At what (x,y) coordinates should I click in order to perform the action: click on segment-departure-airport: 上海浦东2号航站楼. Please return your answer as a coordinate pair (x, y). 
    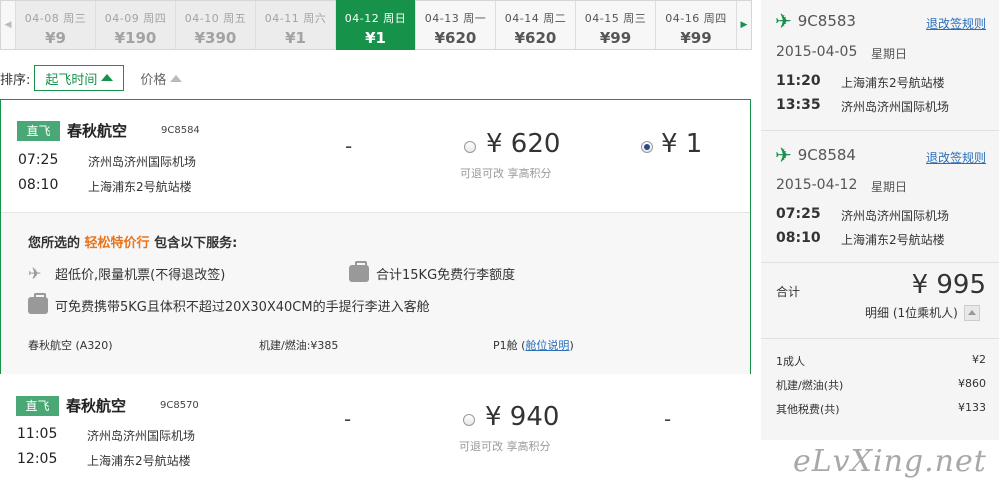
    Looking at the image, I should click on (893, 83).